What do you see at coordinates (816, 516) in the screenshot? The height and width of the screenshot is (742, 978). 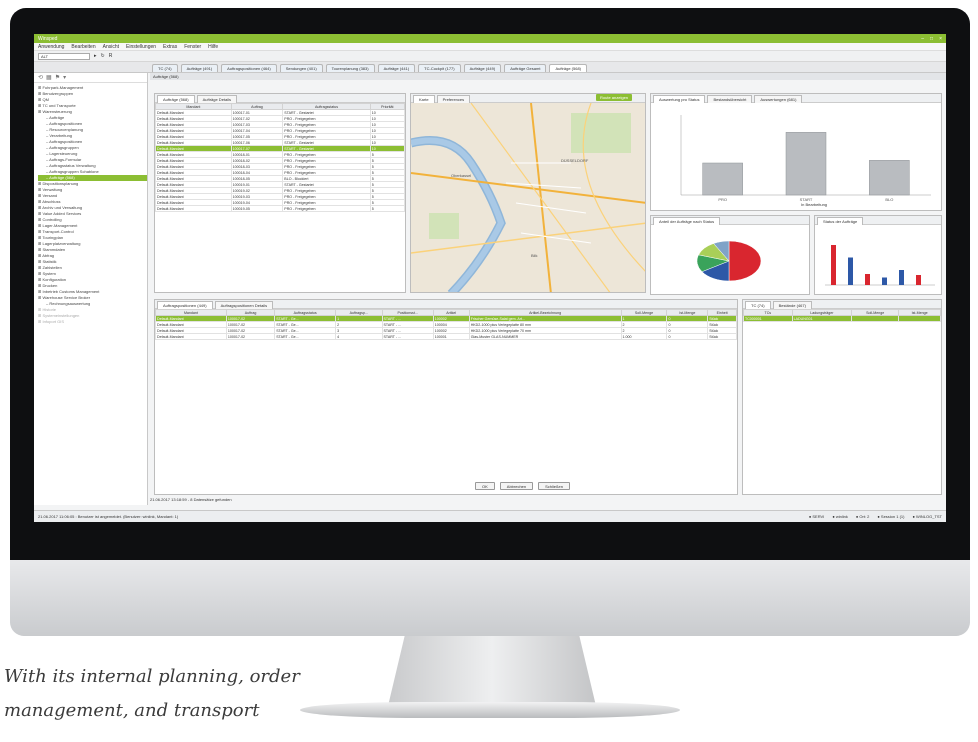 I see `server-icon: ● SERVI` at bounding box center [816, 516].